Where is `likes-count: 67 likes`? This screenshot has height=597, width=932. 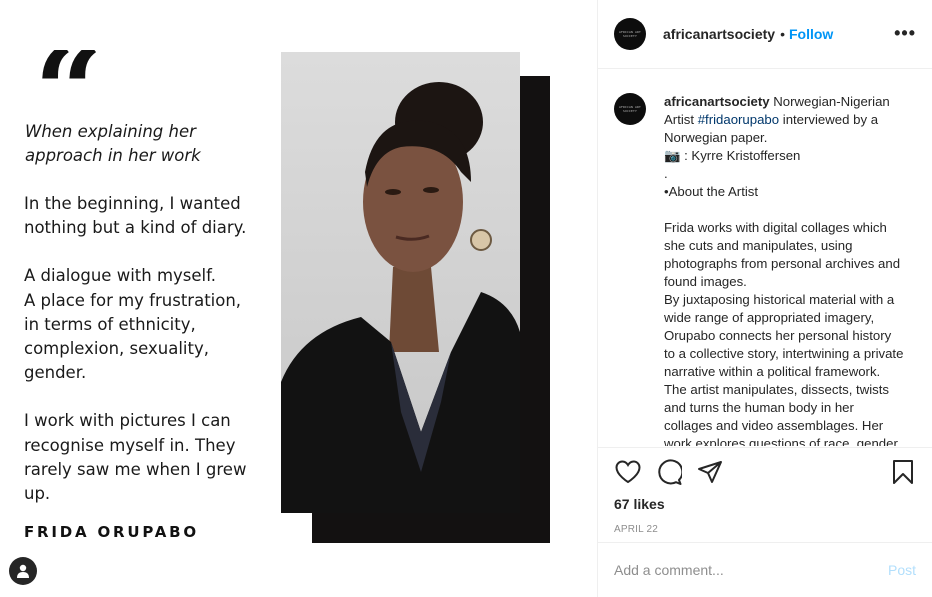 likes-count: 67 likes is located at coordinates (765, 504).